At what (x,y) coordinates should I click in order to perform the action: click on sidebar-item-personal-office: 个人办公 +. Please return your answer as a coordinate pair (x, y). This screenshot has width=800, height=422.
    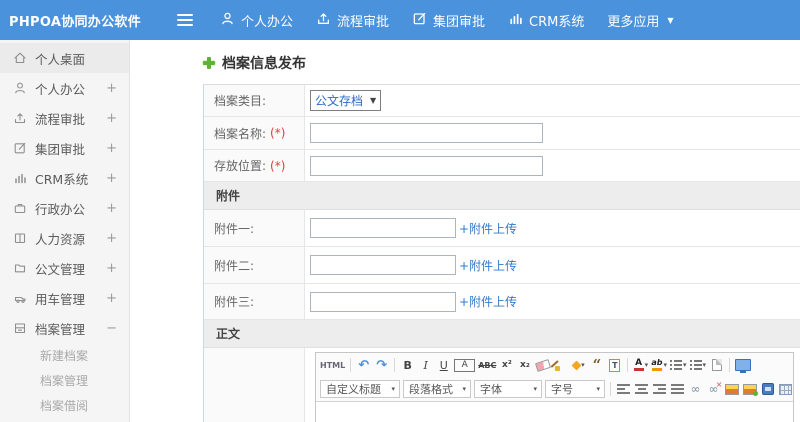
    Looking at the image, I should click on (64, 88).